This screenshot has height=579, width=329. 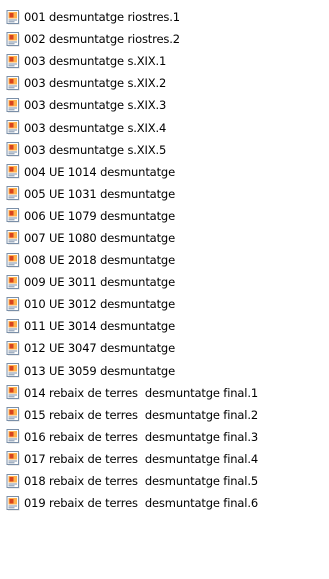 What do you see at coordinates (95, 149) in the screenshot?
I see `file-name: 003 desmuntatge s.XIX.5` at bounding box center [95, 149].